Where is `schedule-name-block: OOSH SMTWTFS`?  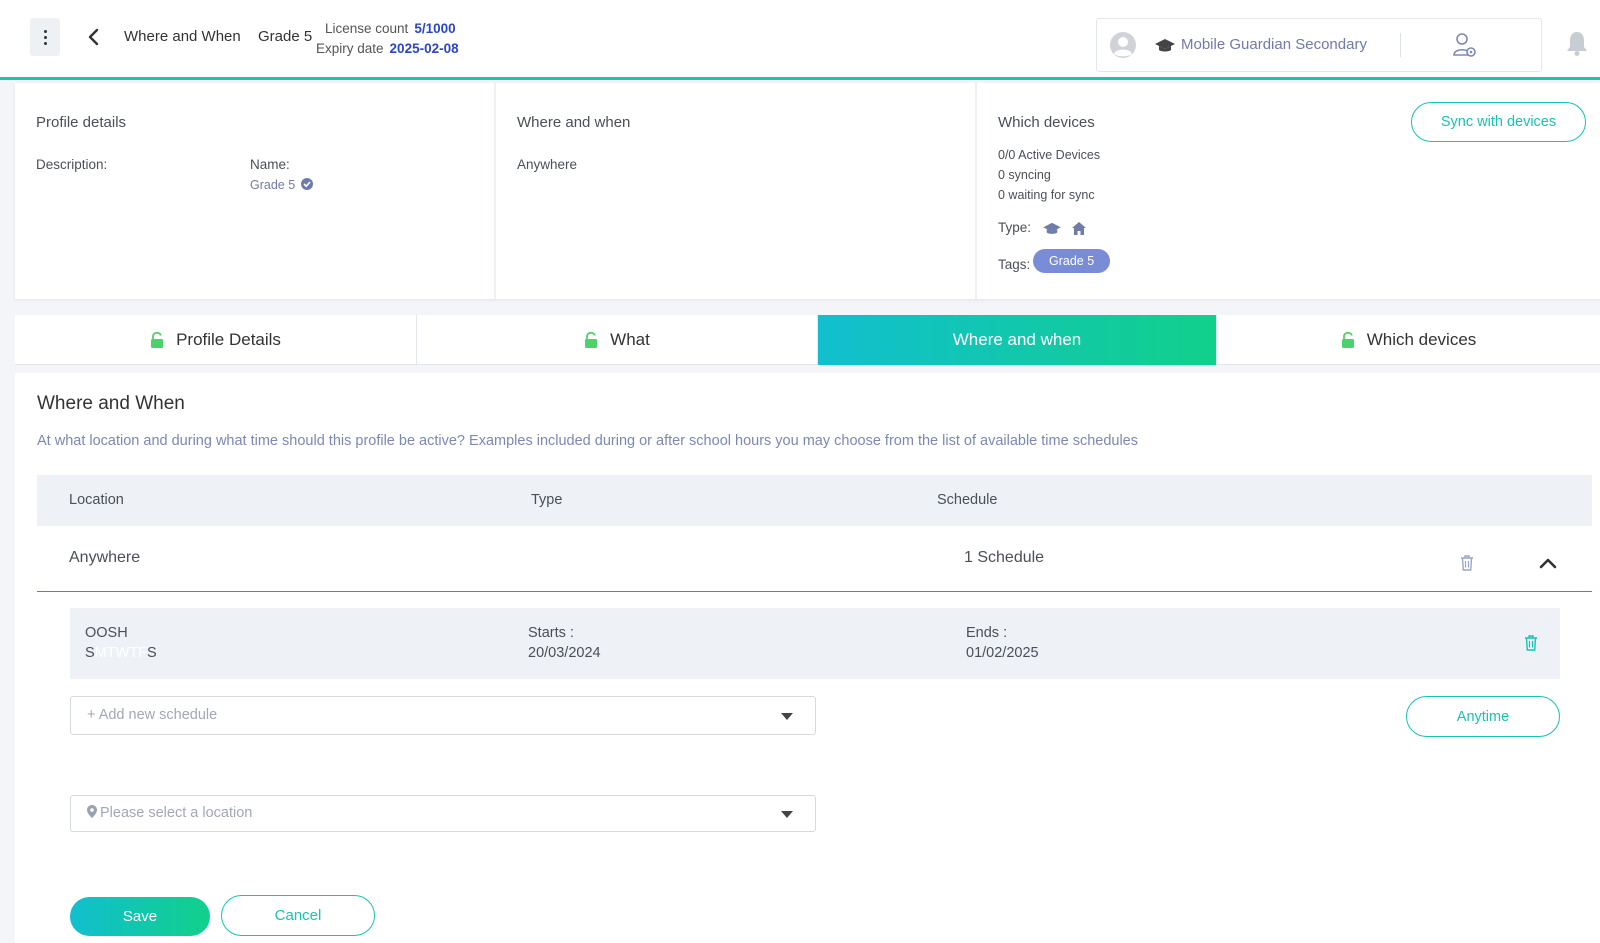 schedule-name-block: OOSH SMTWTFS is located at coordinates (121, 643).